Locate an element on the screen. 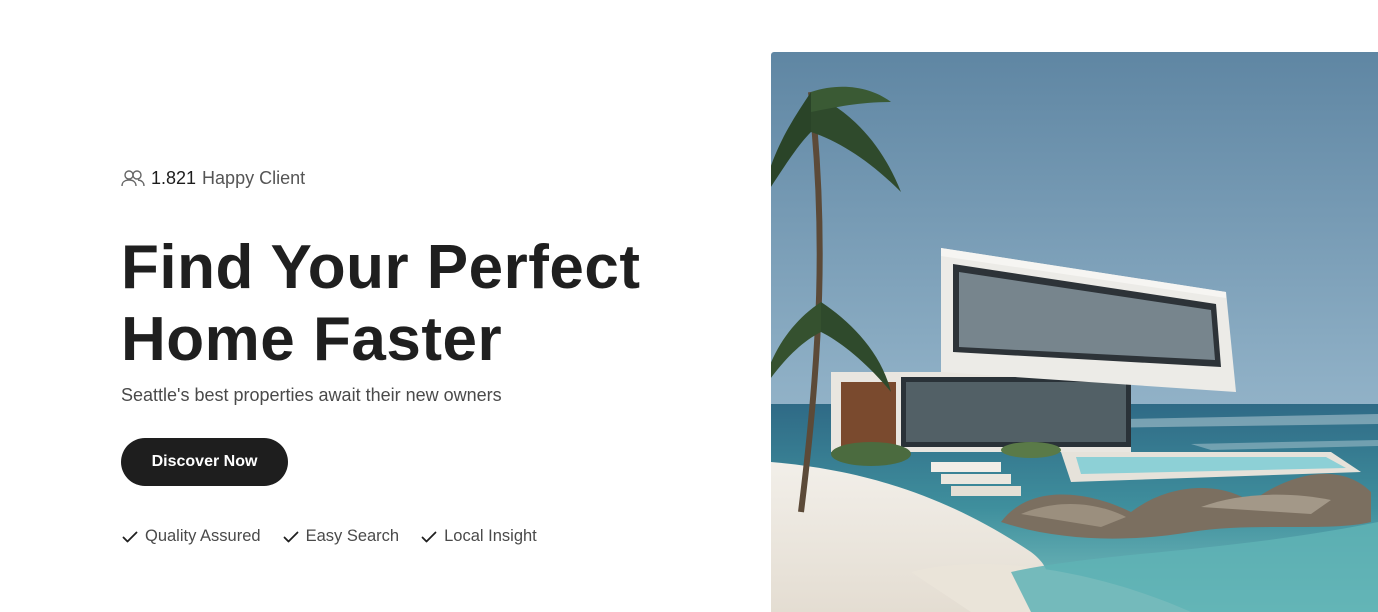  headline-line-2: Home Faster is located at coordinates (312, 339).